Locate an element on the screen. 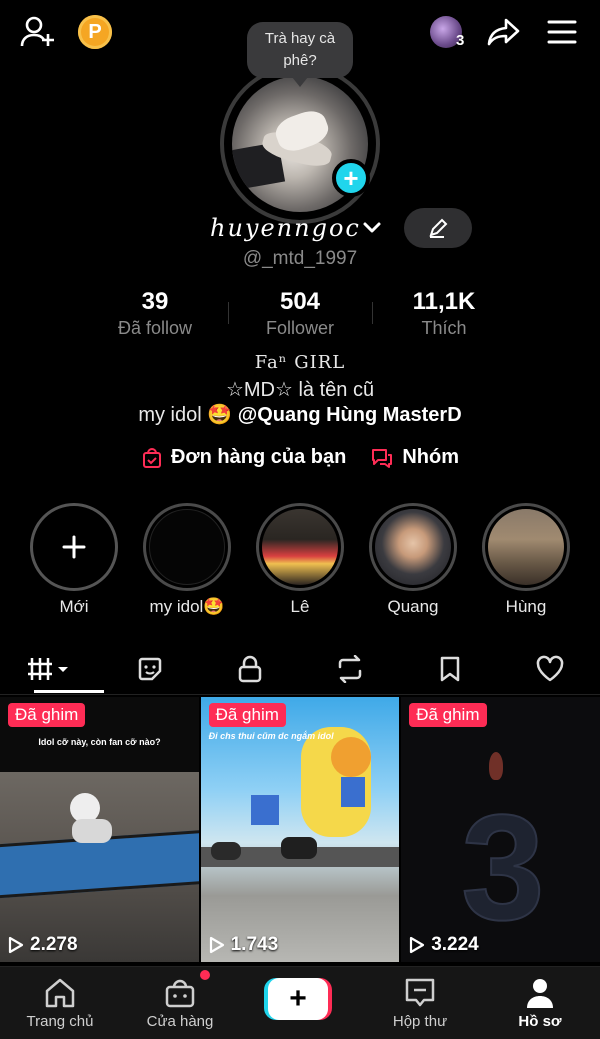 The image size is (600, 1039). home-icon is located at coordinates (60, 993).